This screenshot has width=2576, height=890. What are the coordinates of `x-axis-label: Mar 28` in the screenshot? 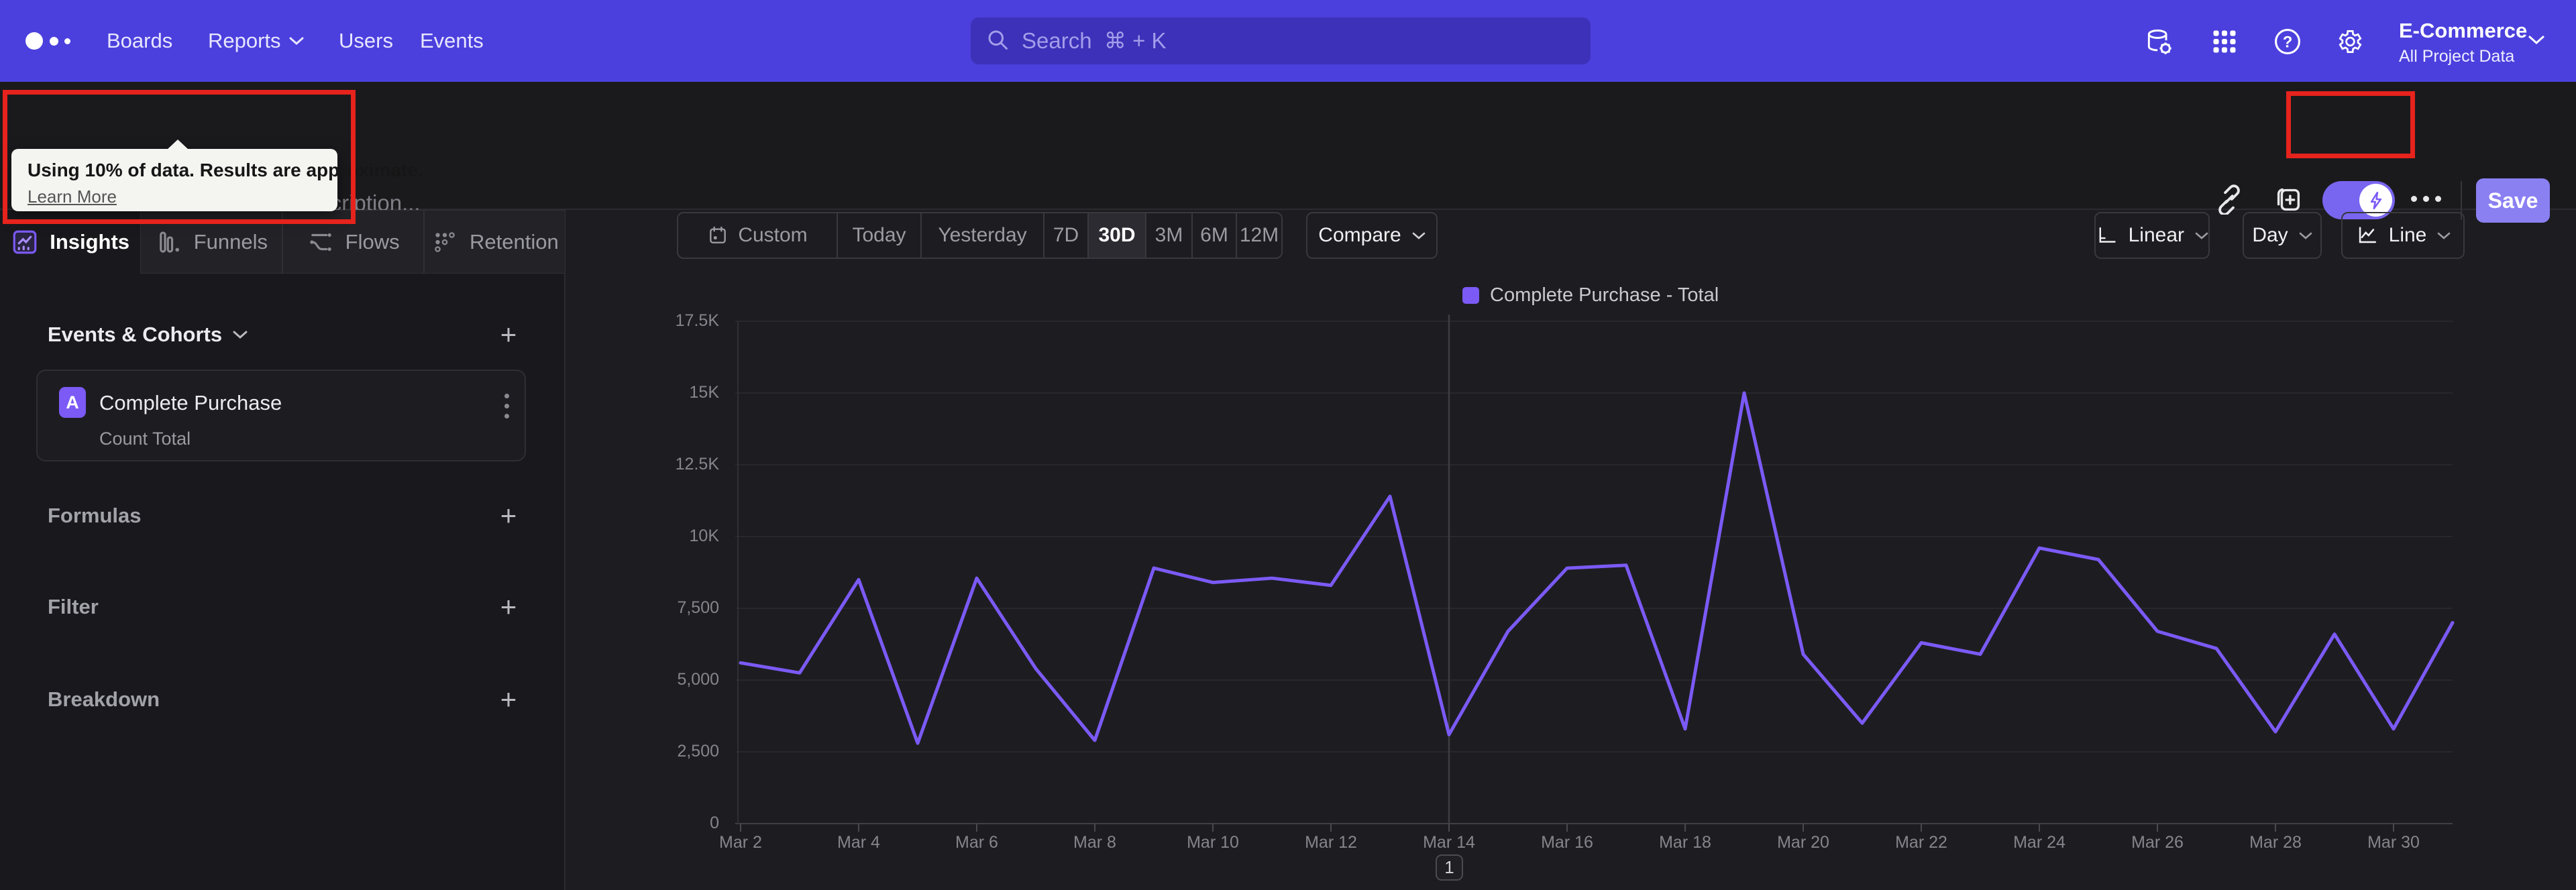 It's located at (2275, 842).